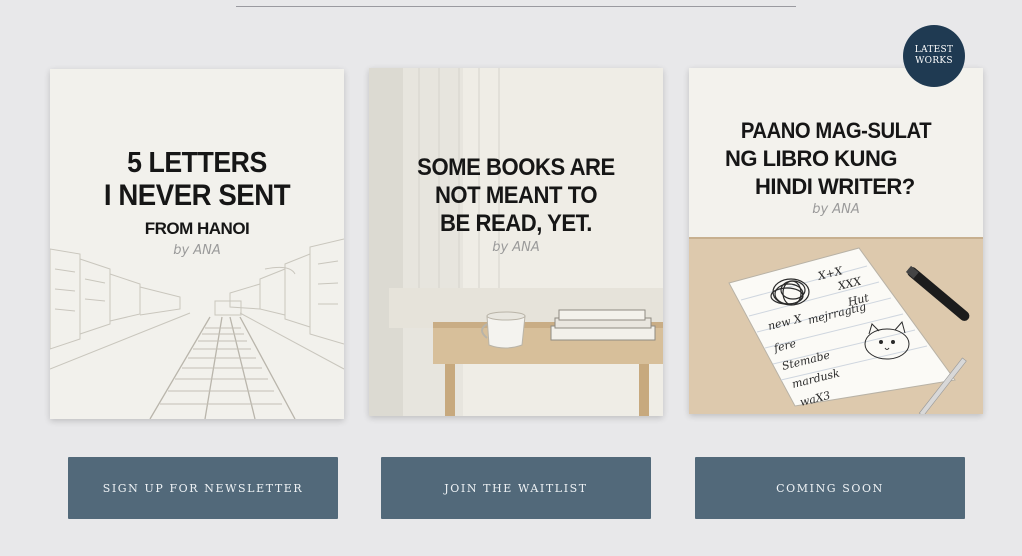 The height and width of the screenshot is (556, 1022). I want to click on newsletter-signup-button: SIGN UP FOR NEWSLETTER, so click(203, 488).